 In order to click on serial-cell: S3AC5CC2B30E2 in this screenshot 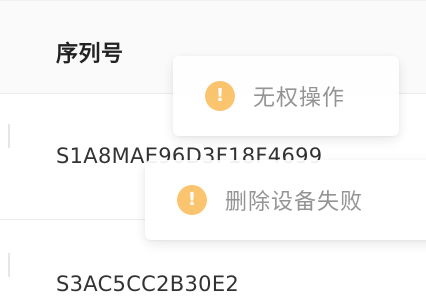, I will do `click(148, 284)`.